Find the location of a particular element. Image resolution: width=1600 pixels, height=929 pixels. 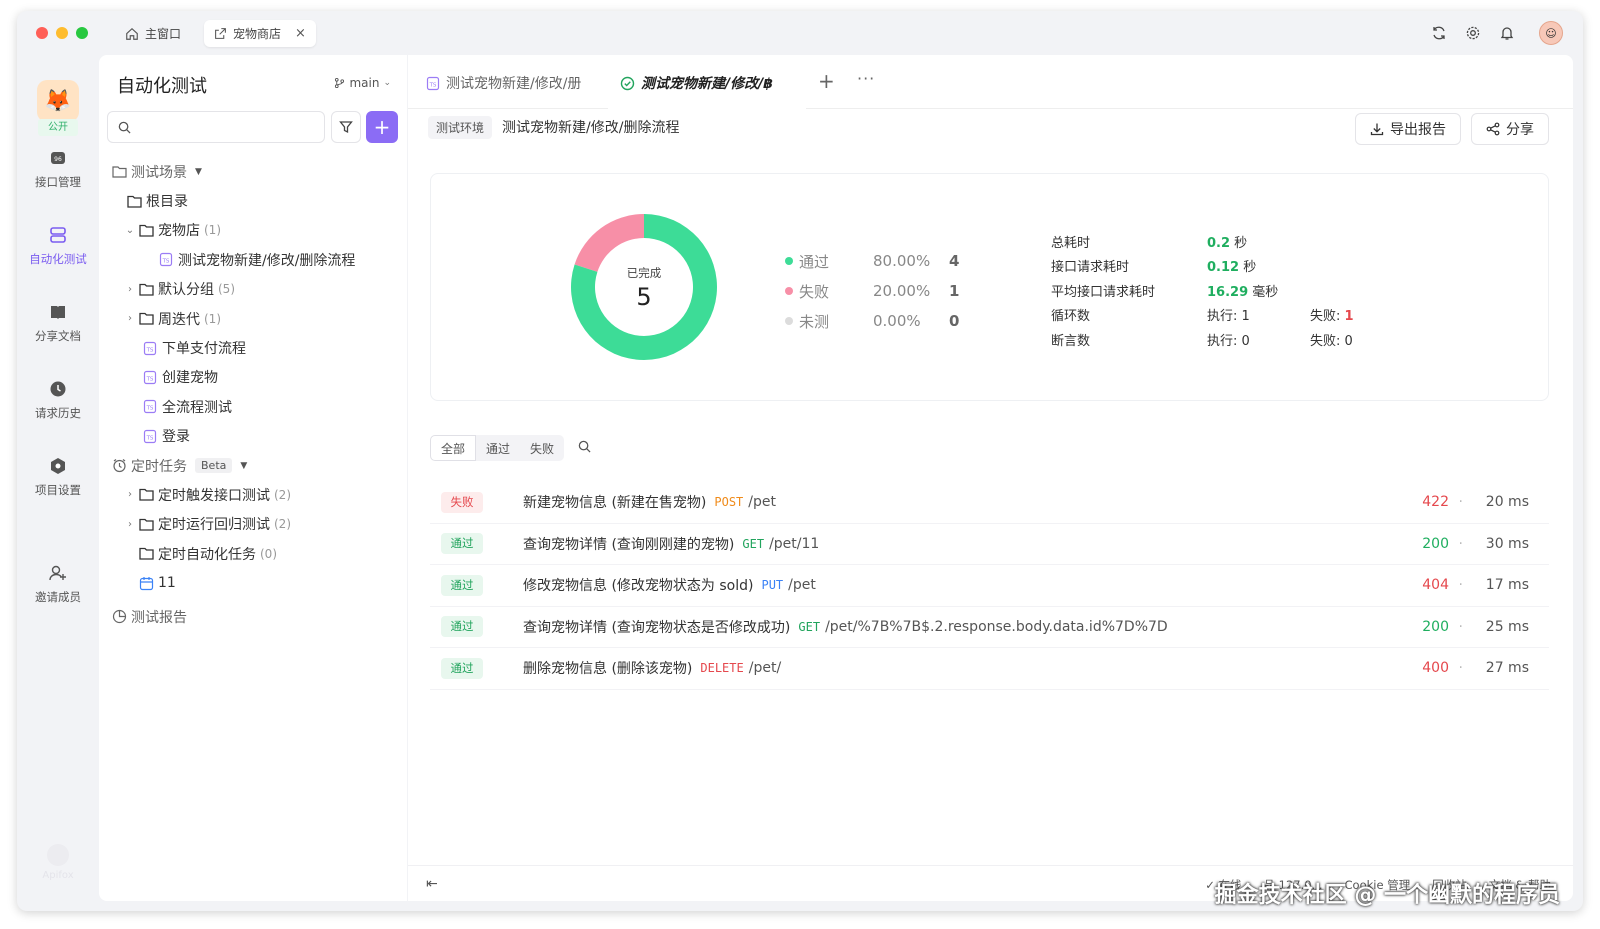

editor-tab-1: TS 测试宠物新建/修改/册 is located at coordinates (503, 83).